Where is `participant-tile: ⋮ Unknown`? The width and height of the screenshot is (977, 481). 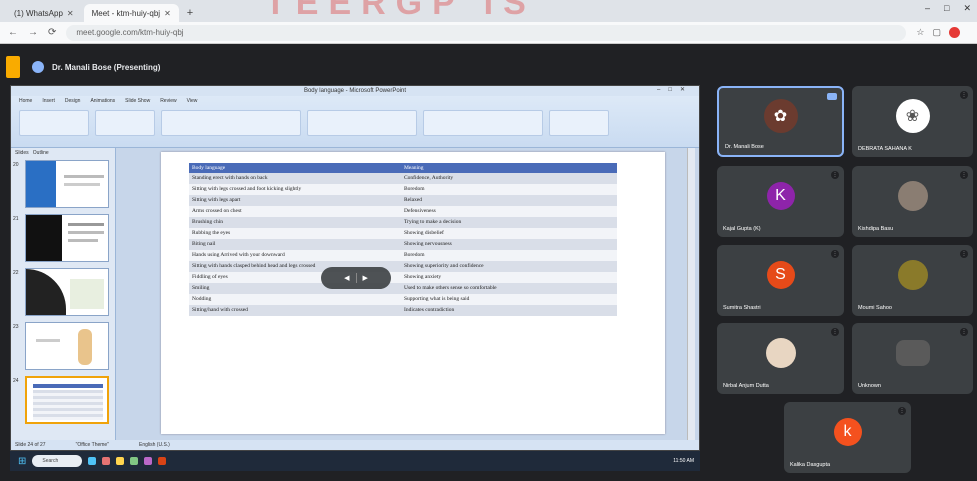
participant-tile: ⋮ Unknown is located at coordinates (912, 358).